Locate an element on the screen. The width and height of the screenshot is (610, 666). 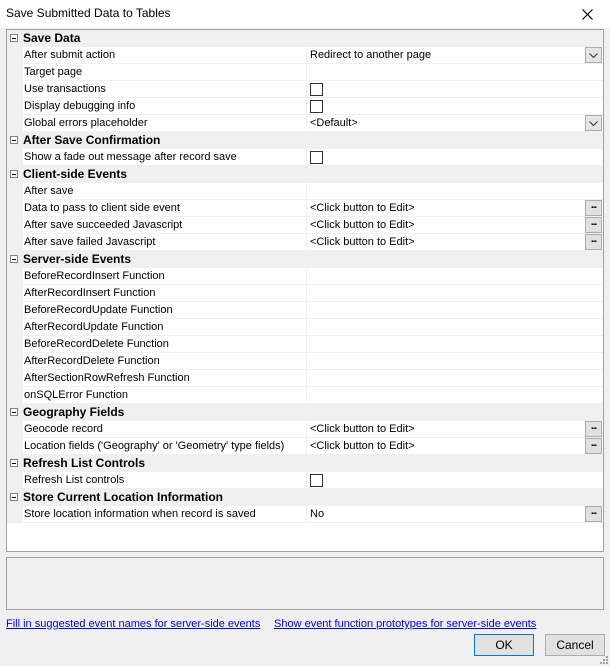
category-row: Geography Fields is located at coordinates (305, 412).